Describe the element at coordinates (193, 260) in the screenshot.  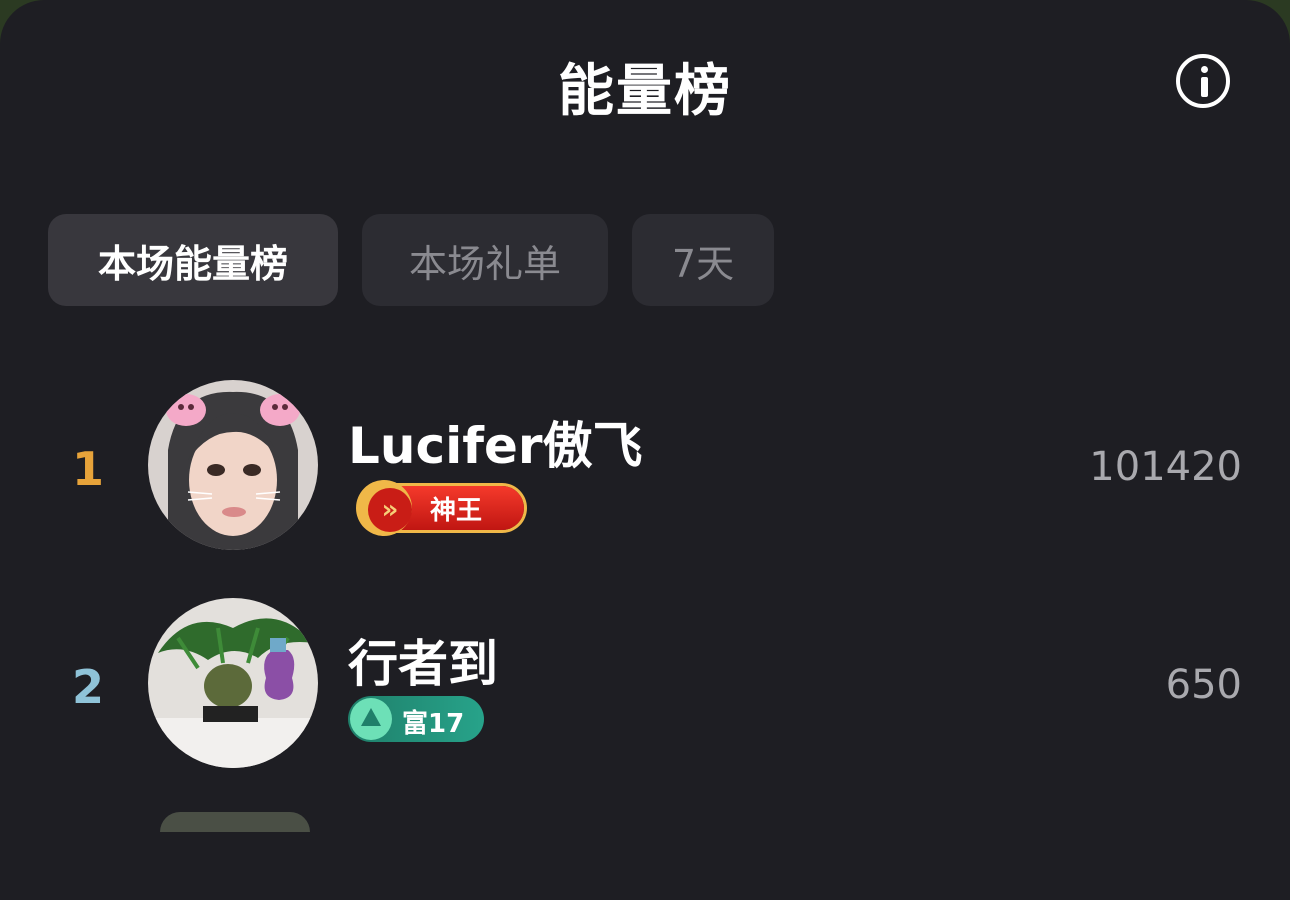
I see `tab-session-energy: 本场能量榜` at that location.